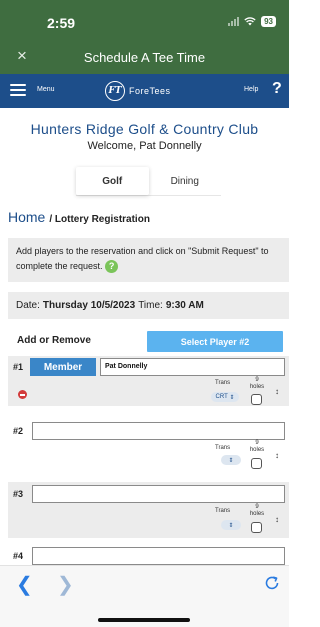 The image size is (320, 627). Describe the element at coordinates (26, 217) in the screenshot. I see `breadcrumb-home-link: Home` at that location.